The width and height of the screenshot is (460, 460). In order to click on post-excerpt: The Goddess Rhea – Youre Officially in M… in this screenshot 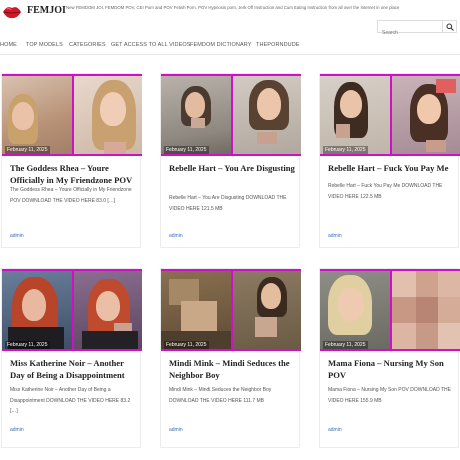, I will do `click(71, 195)`.